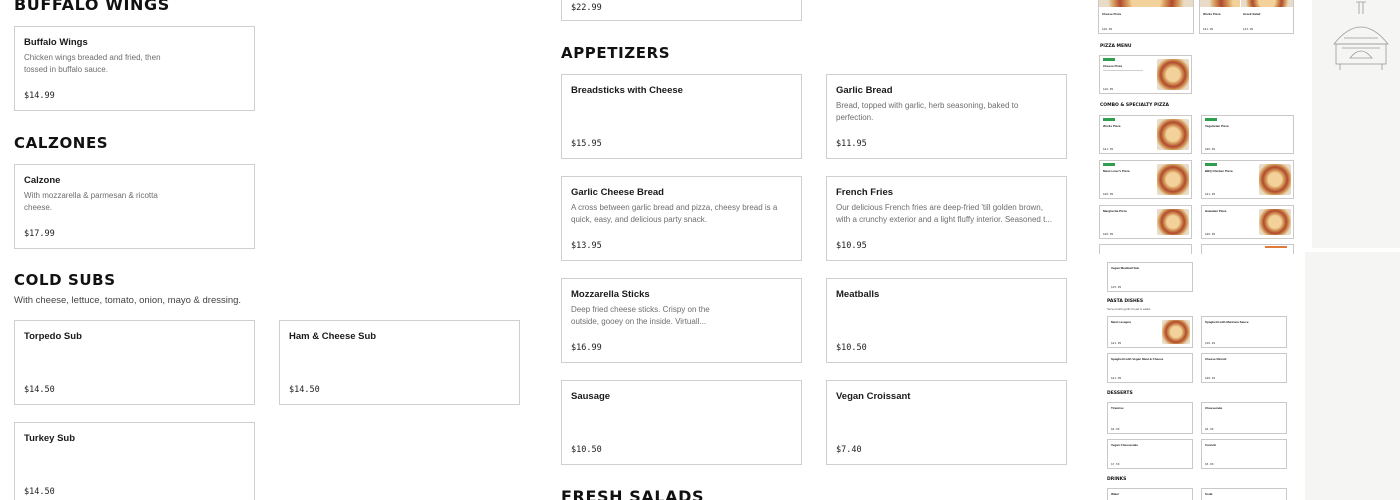 The height and width of the screenshot is (500, 1400). What do you see at coordinates (1361, 35) in the screenshot?
I see `pizza-oven-illustration-icon` at bounding box center [1361, 35].